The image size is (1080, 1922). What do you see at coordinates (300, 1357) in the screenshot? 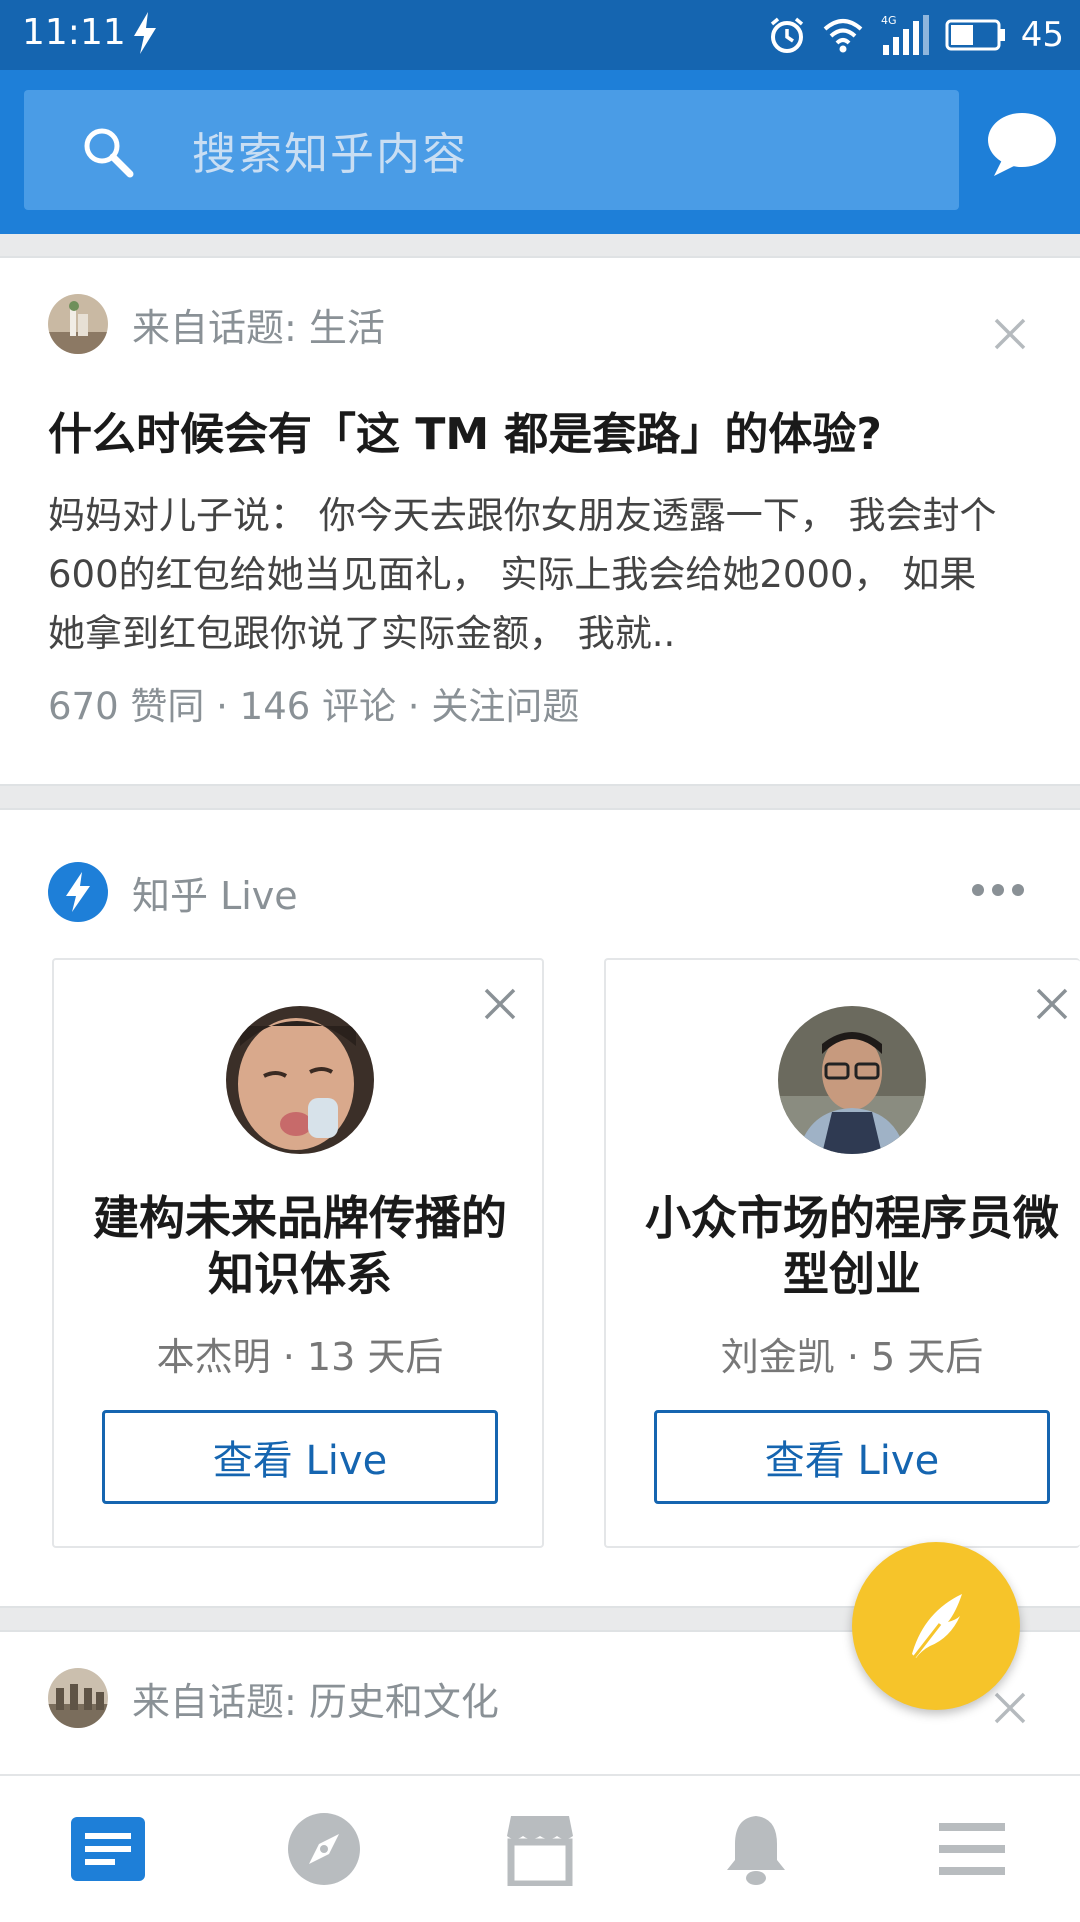
I see `live-subtitle: 本杰明 · 13 天后` at bounding box center [300, 1357].